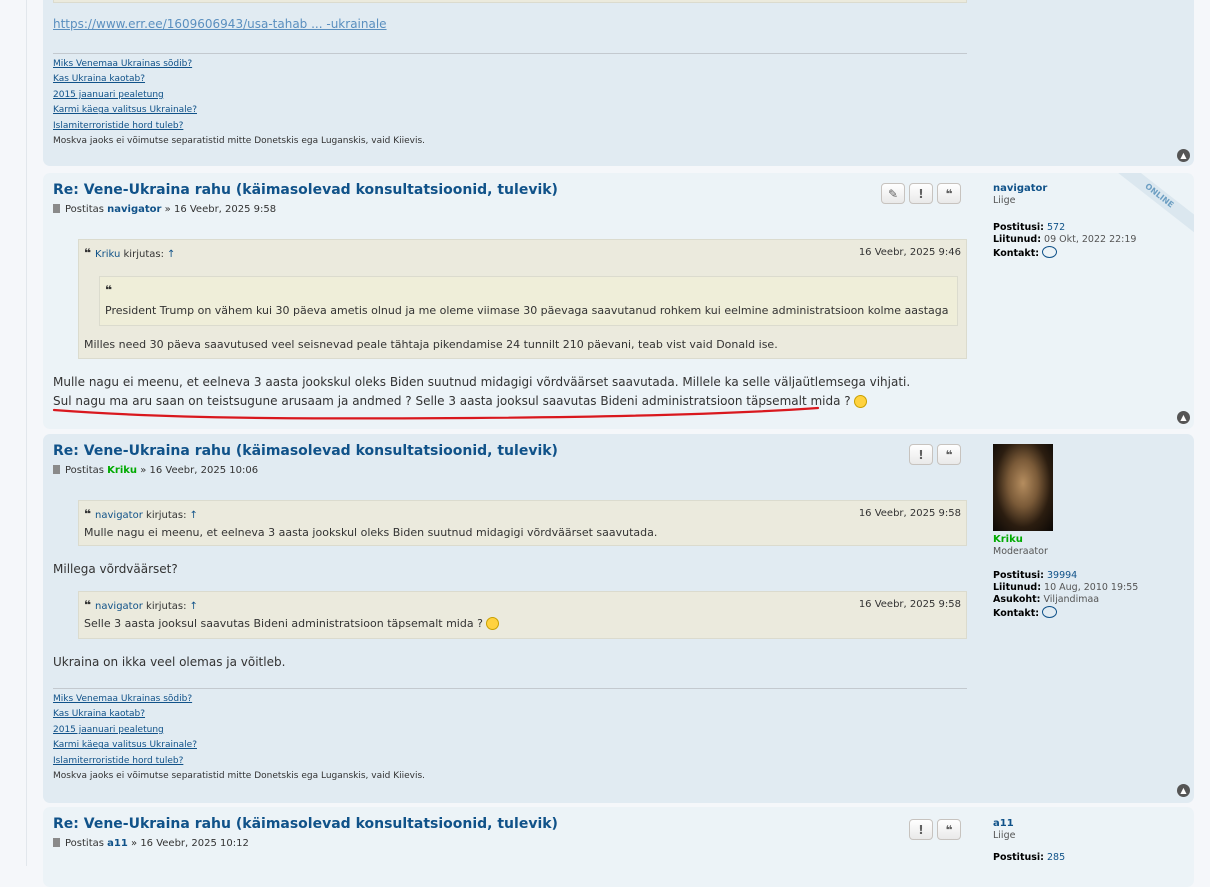  What do you see at coordinates (1056, 227) in the screenshot?
I see `profile-posts-count: 572` at bounding box center [1056, 227].